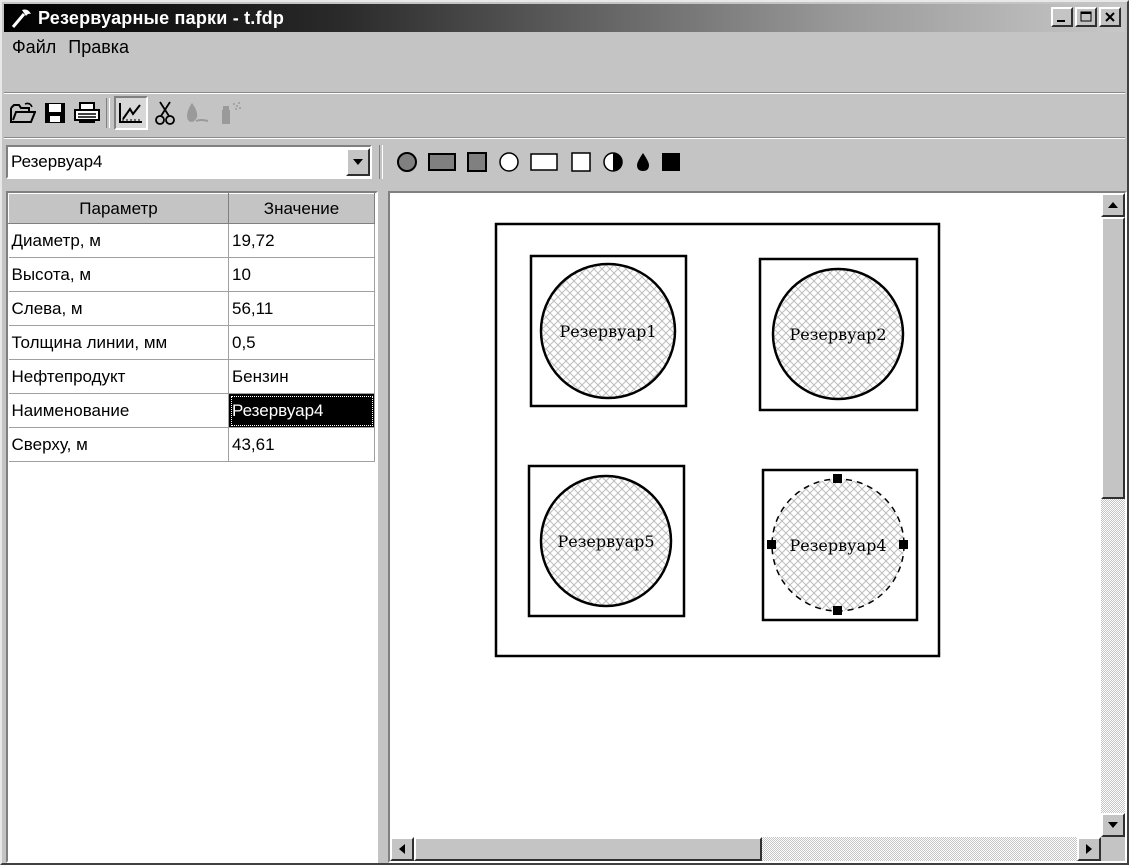 The height and width of the screenshot is (865, 1129). I want to click on tank-label: Резервуар2, so click(837, 334).